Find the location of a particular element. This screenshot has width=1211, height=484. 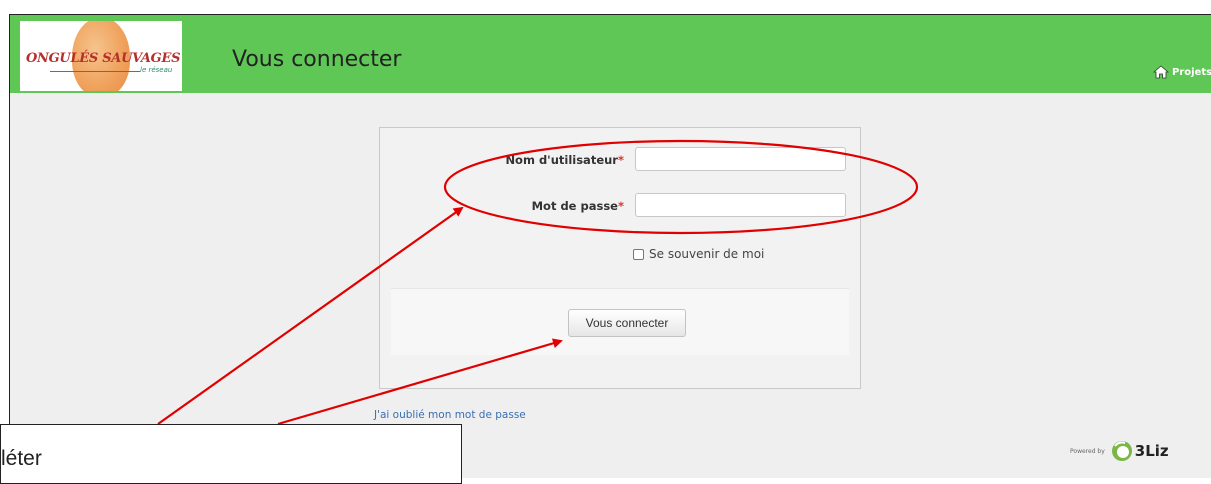

remember-me: Se souvenir de moi is located at coordinates (698, 254).